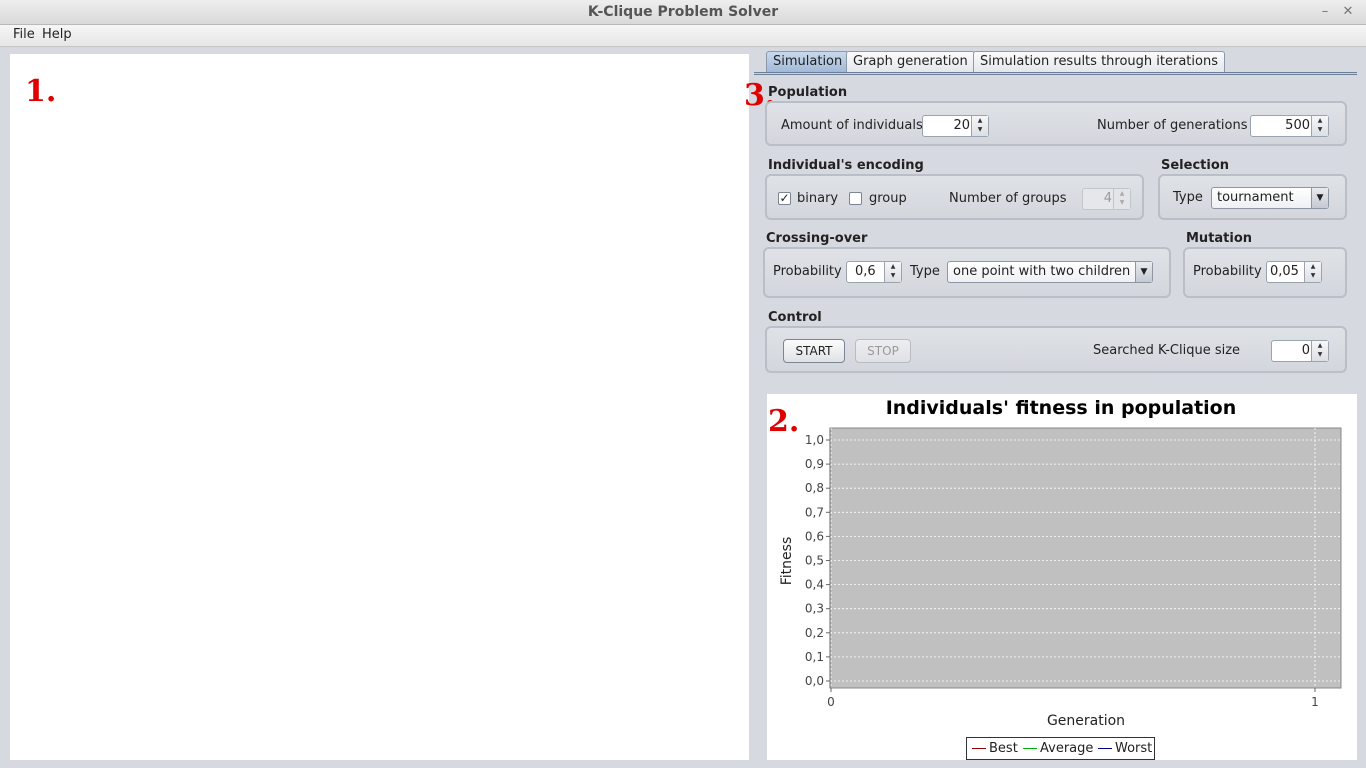 The width and height of the screenshot is (1366, 768). I want to click on mutation-probability-spinner: 0,05 ▲ ▼, so click(1294, 272).